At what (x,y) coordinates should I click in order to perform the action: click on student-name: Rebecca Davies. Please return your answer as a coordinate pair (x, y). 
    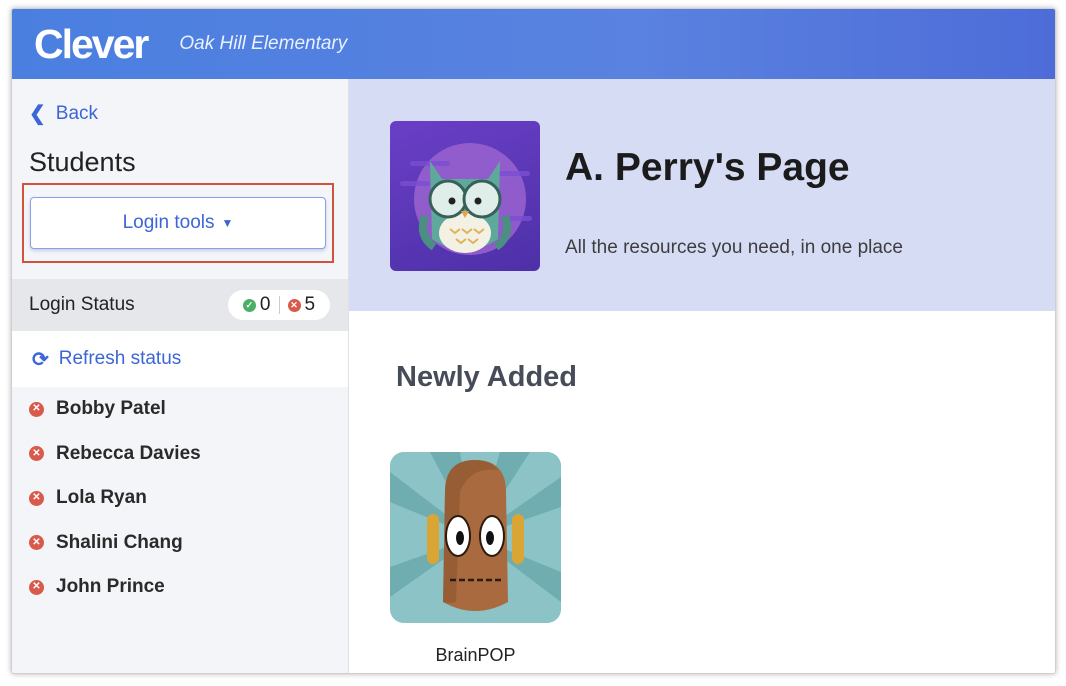
    Looking at the image, I should click on (128, 453).